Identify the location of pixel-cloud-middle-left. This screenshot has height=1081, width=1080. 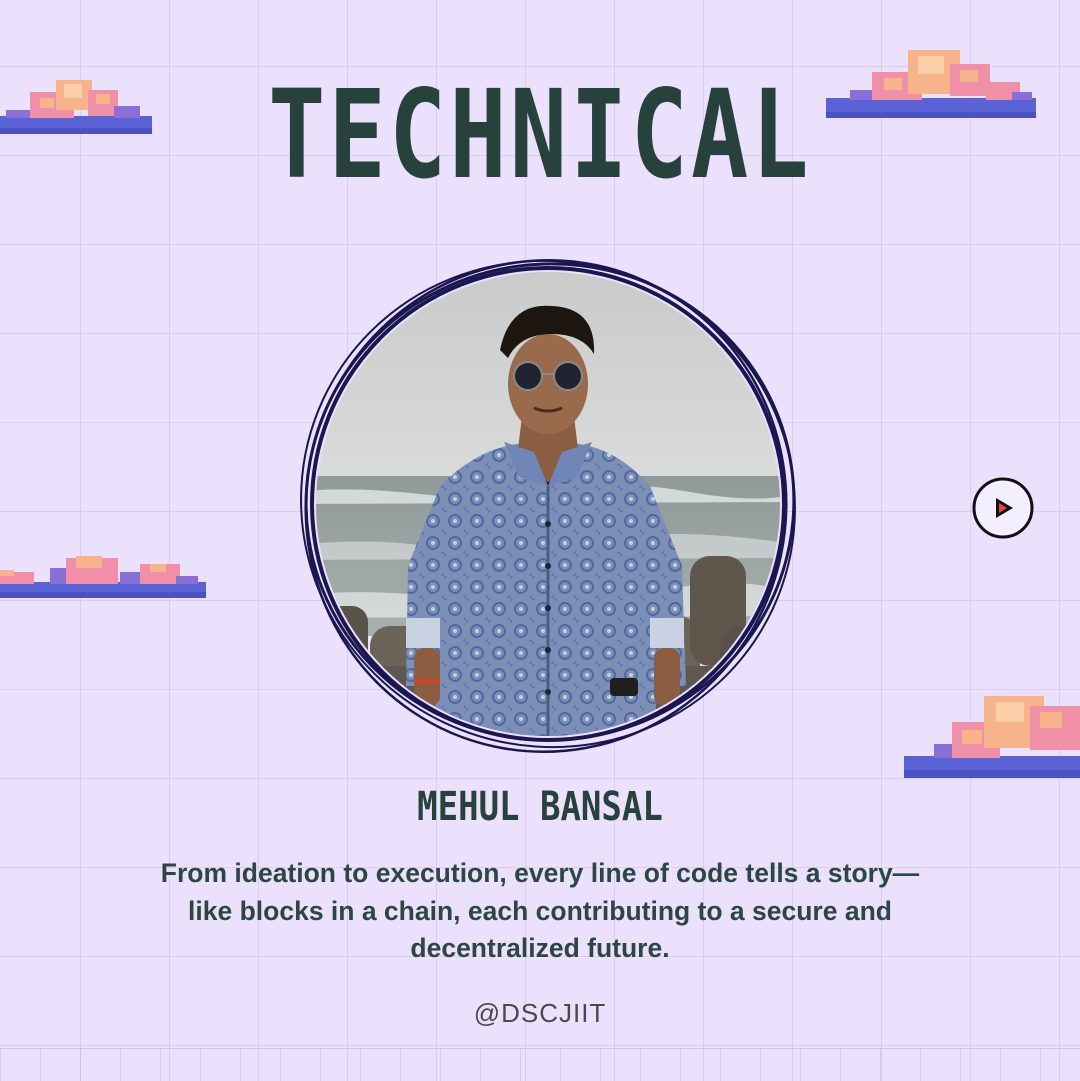
(103, 577).